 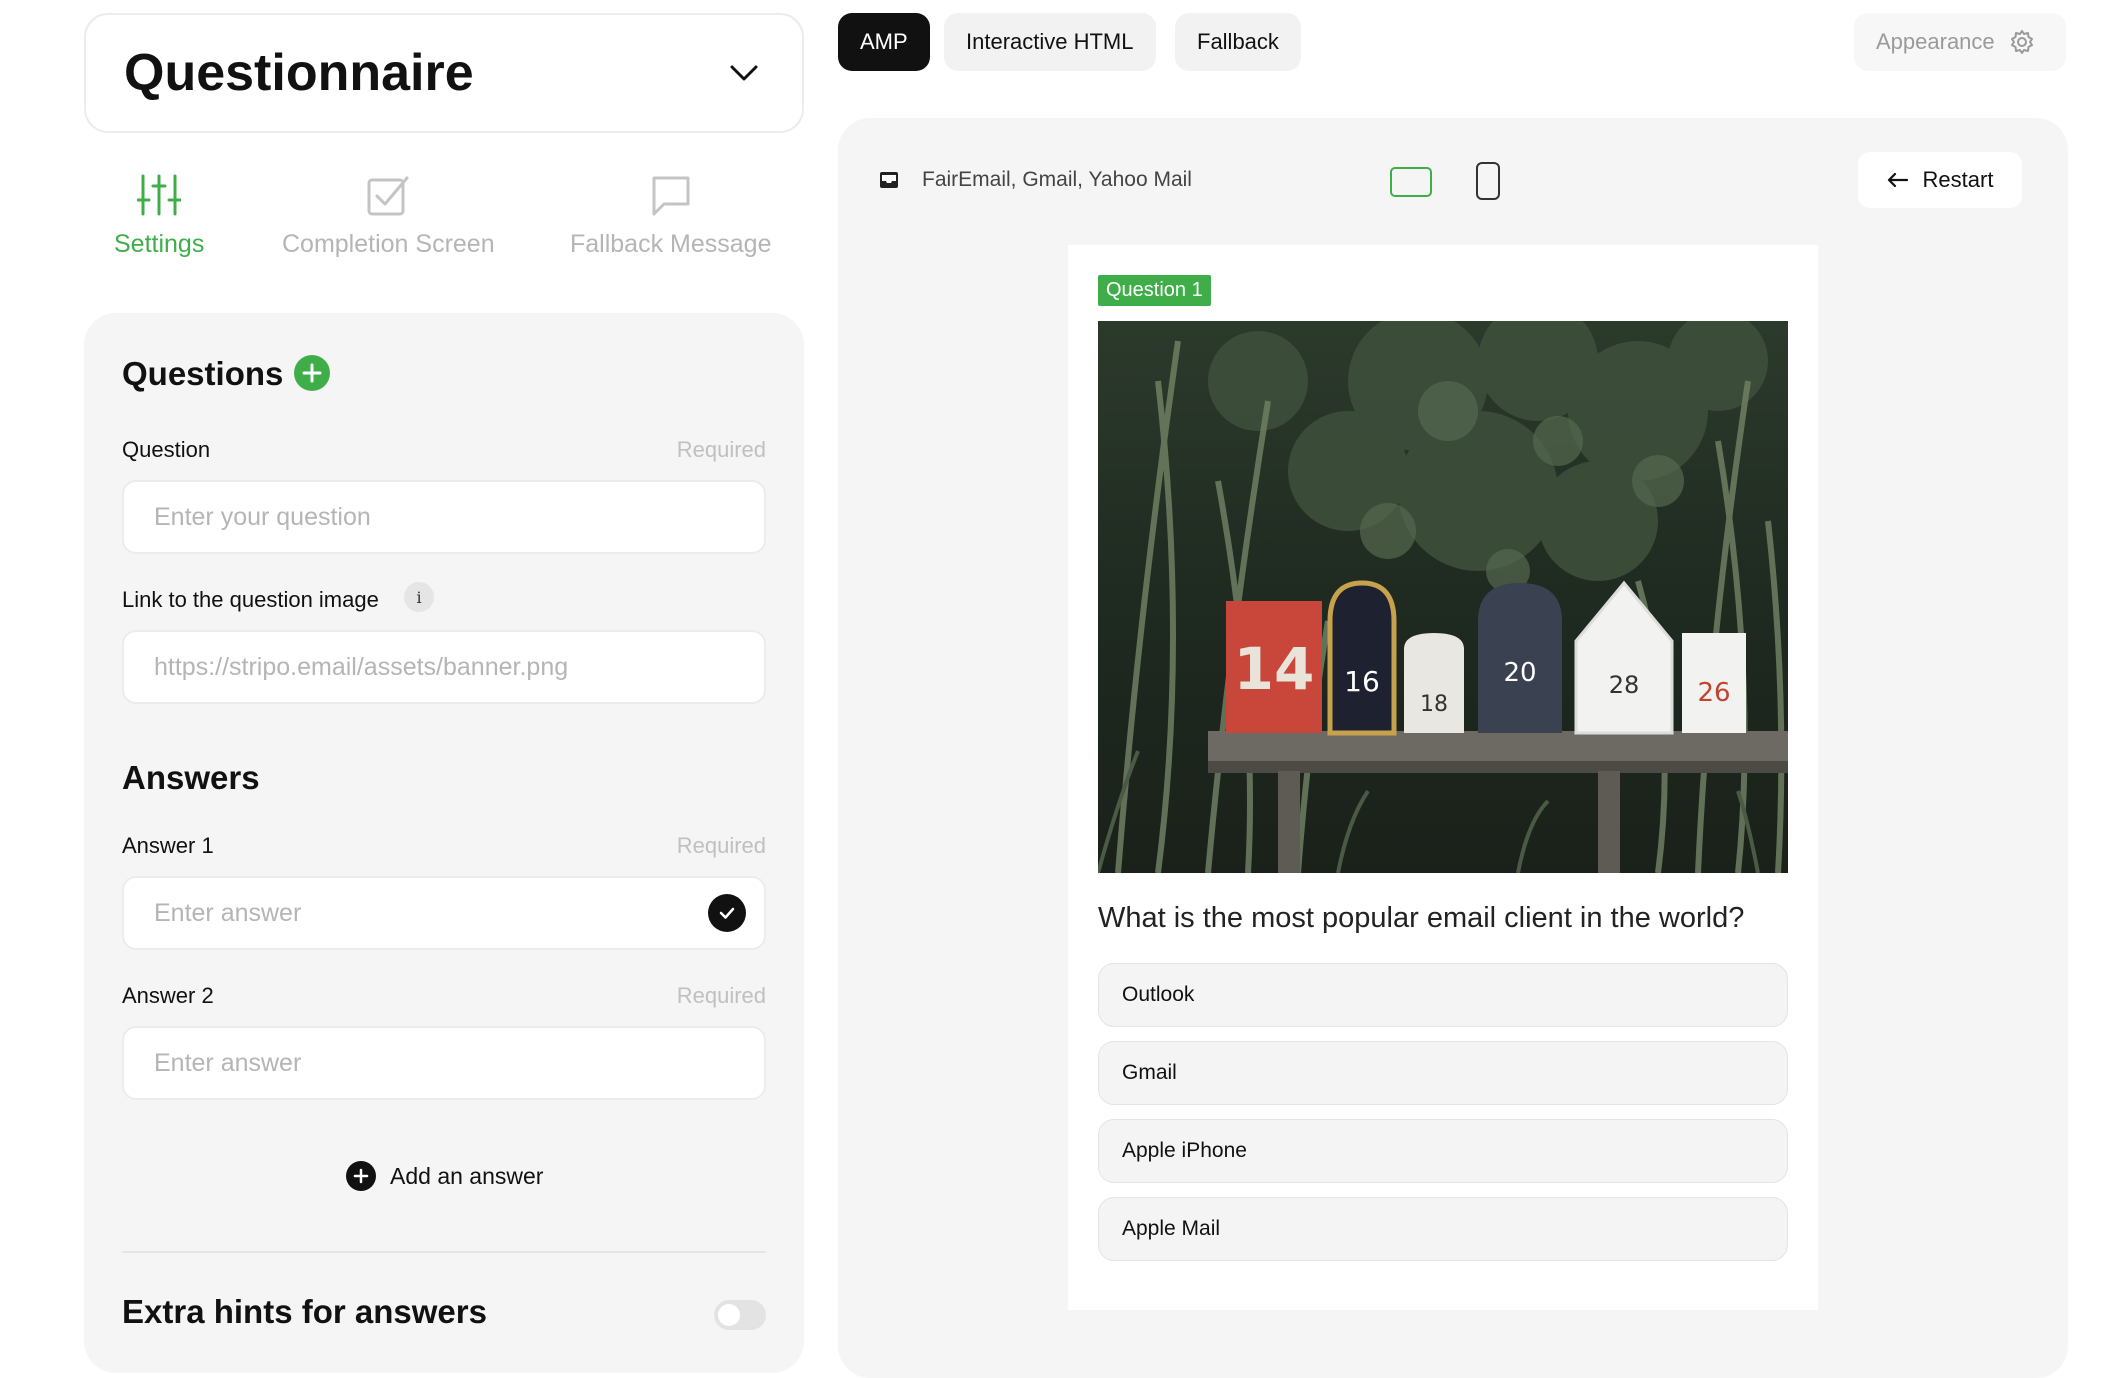 What do you see at coordinates (444, 1252) in the screenshot?
I see `divider` at bounding box center [444, 1252].